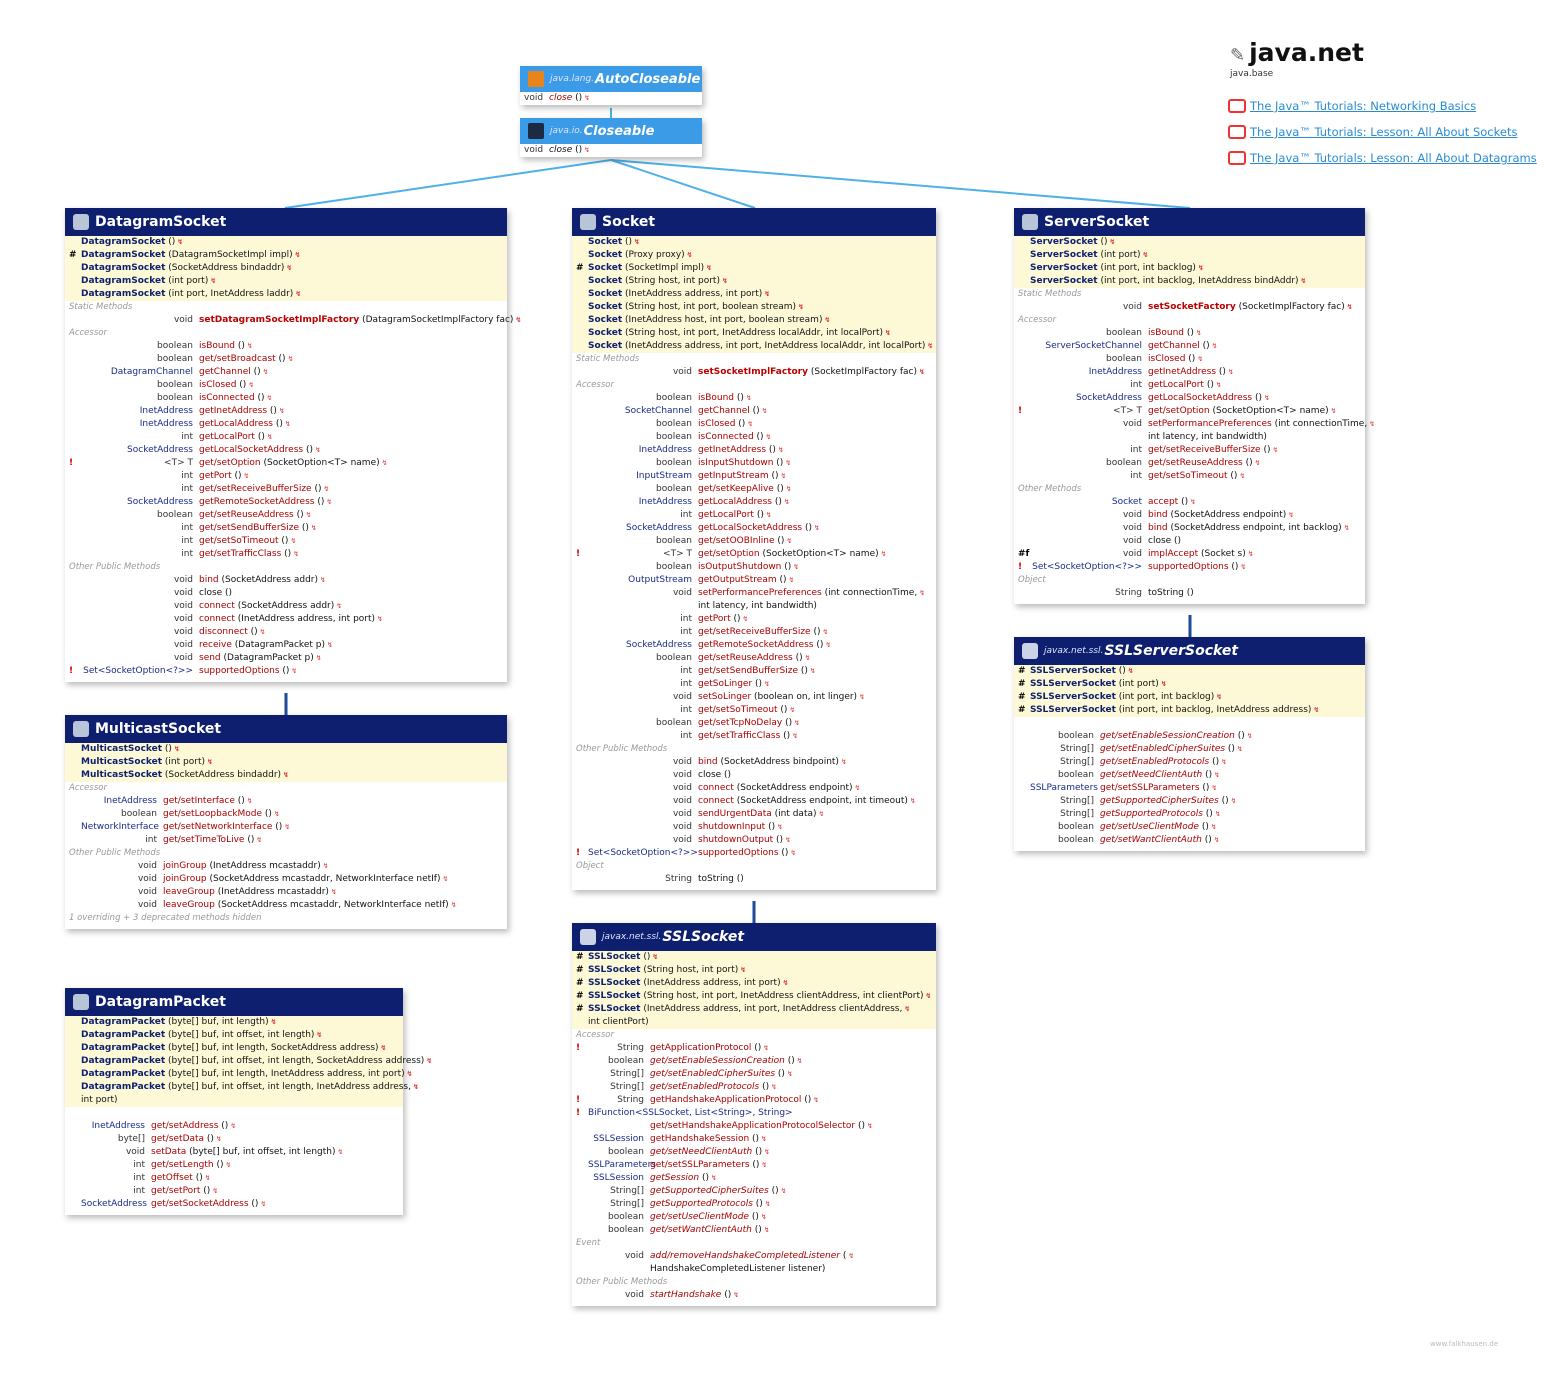 This screenshot has width=1555, height=1390. Describe the element at coordinates (179, 1022) in the screenshot. I see `constructor-name: DatagramPacket (byte[] buf, int length) ↯` at that location.